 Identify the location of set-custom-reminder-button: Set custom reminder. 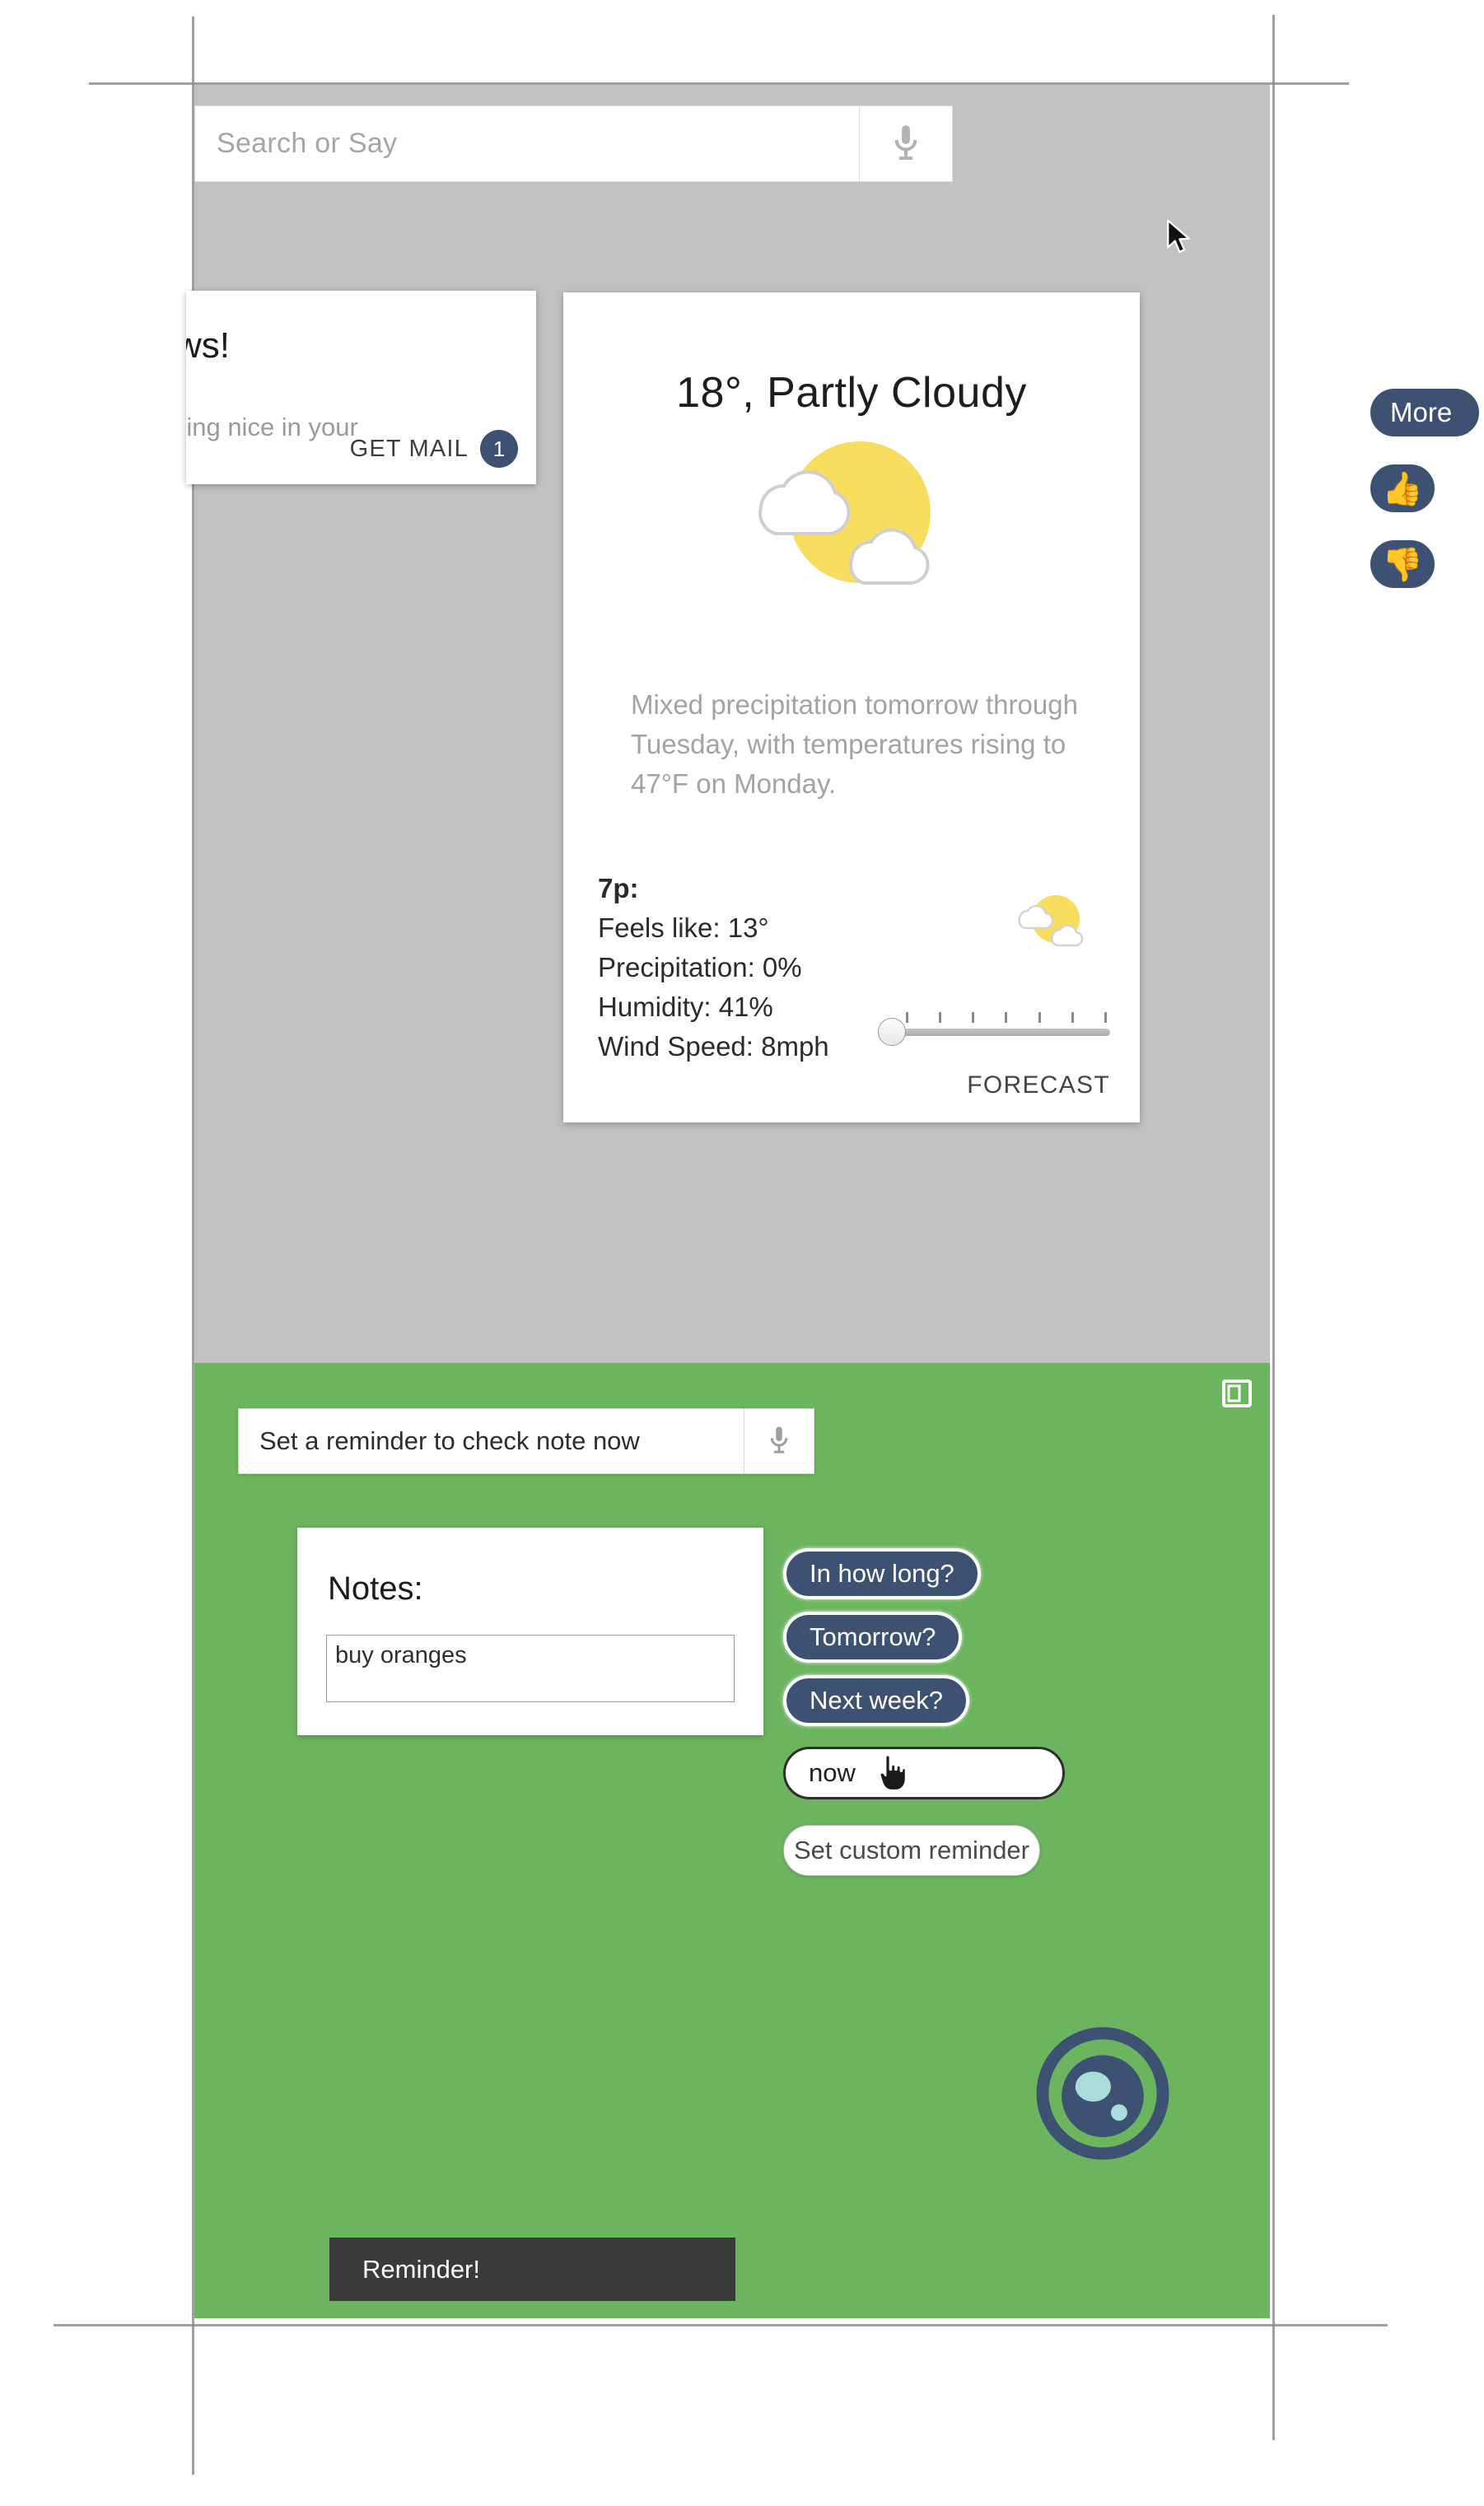
(911, 1850).